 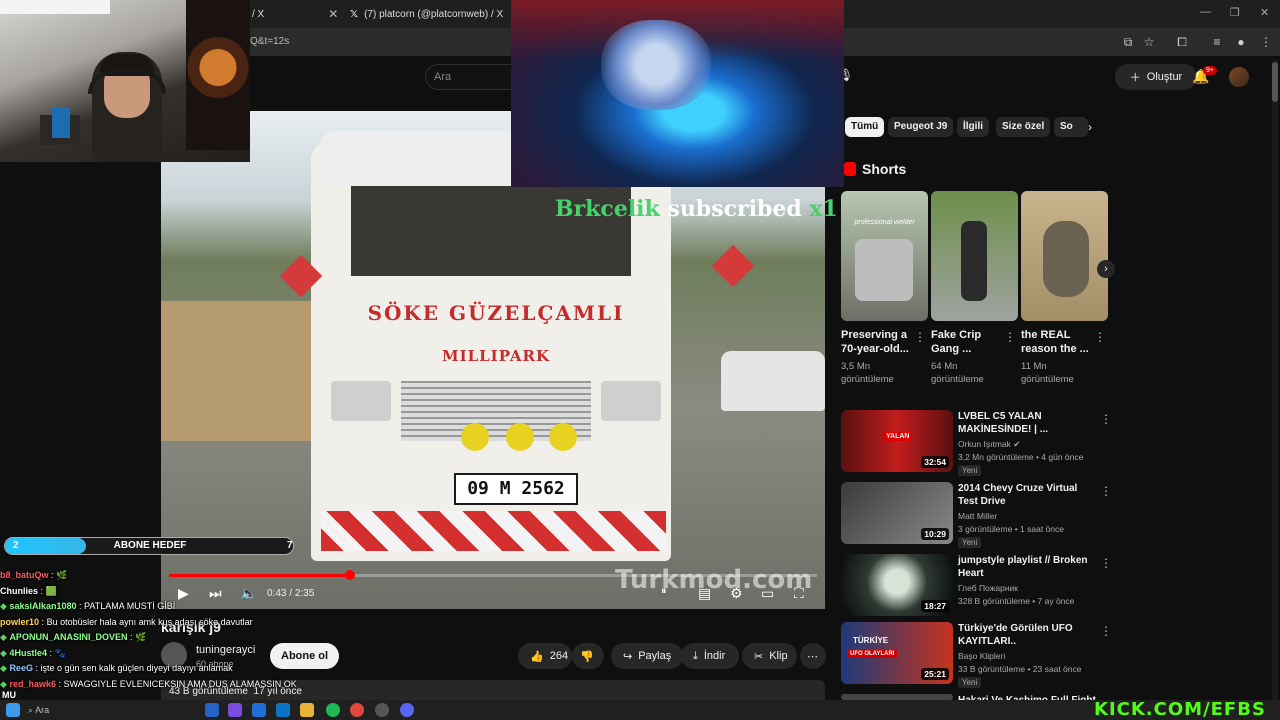 I want to click on video-thumbnail: 18:27, so click(x=897, y=585).